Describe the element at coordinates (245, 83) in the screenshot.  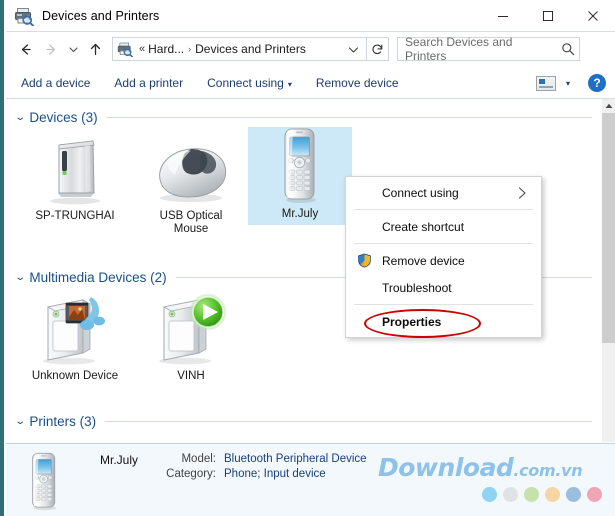
I see `connect-using-label: Connect using` at that location.